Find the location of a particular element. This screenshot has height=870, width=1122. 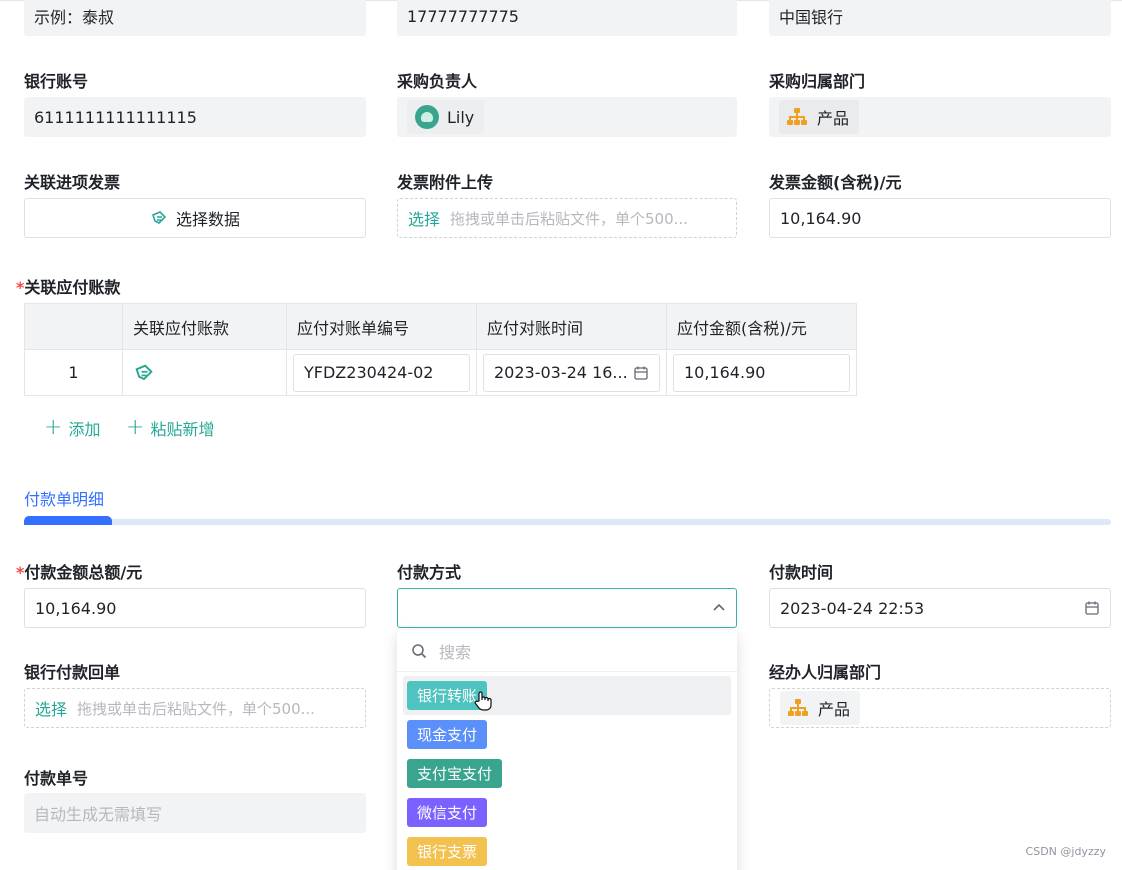

statement-no-cell: YFDZ230424-02 is located at coordinates (381, 372).